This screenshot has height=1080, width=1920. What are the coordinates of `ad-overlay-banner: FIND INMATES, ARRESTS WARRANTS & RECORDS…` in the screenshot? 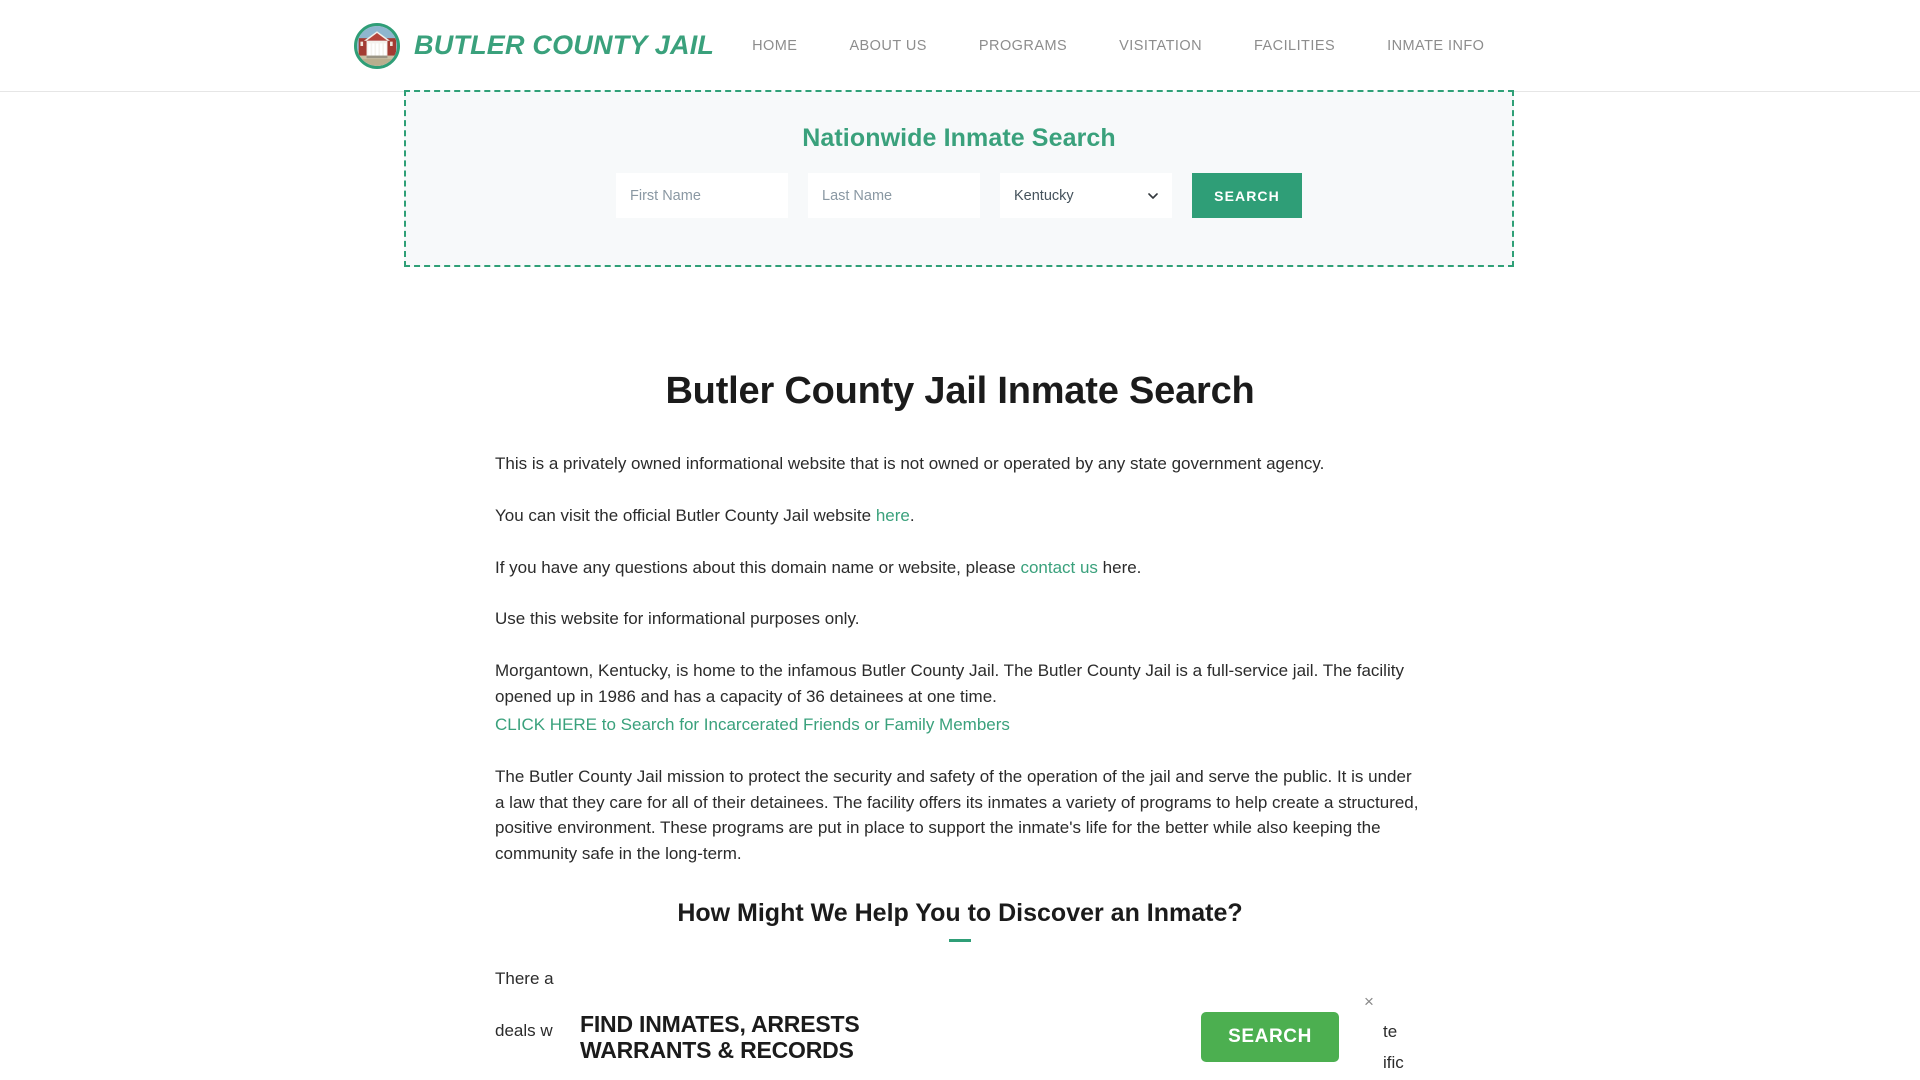 It's located at (963, 1037).